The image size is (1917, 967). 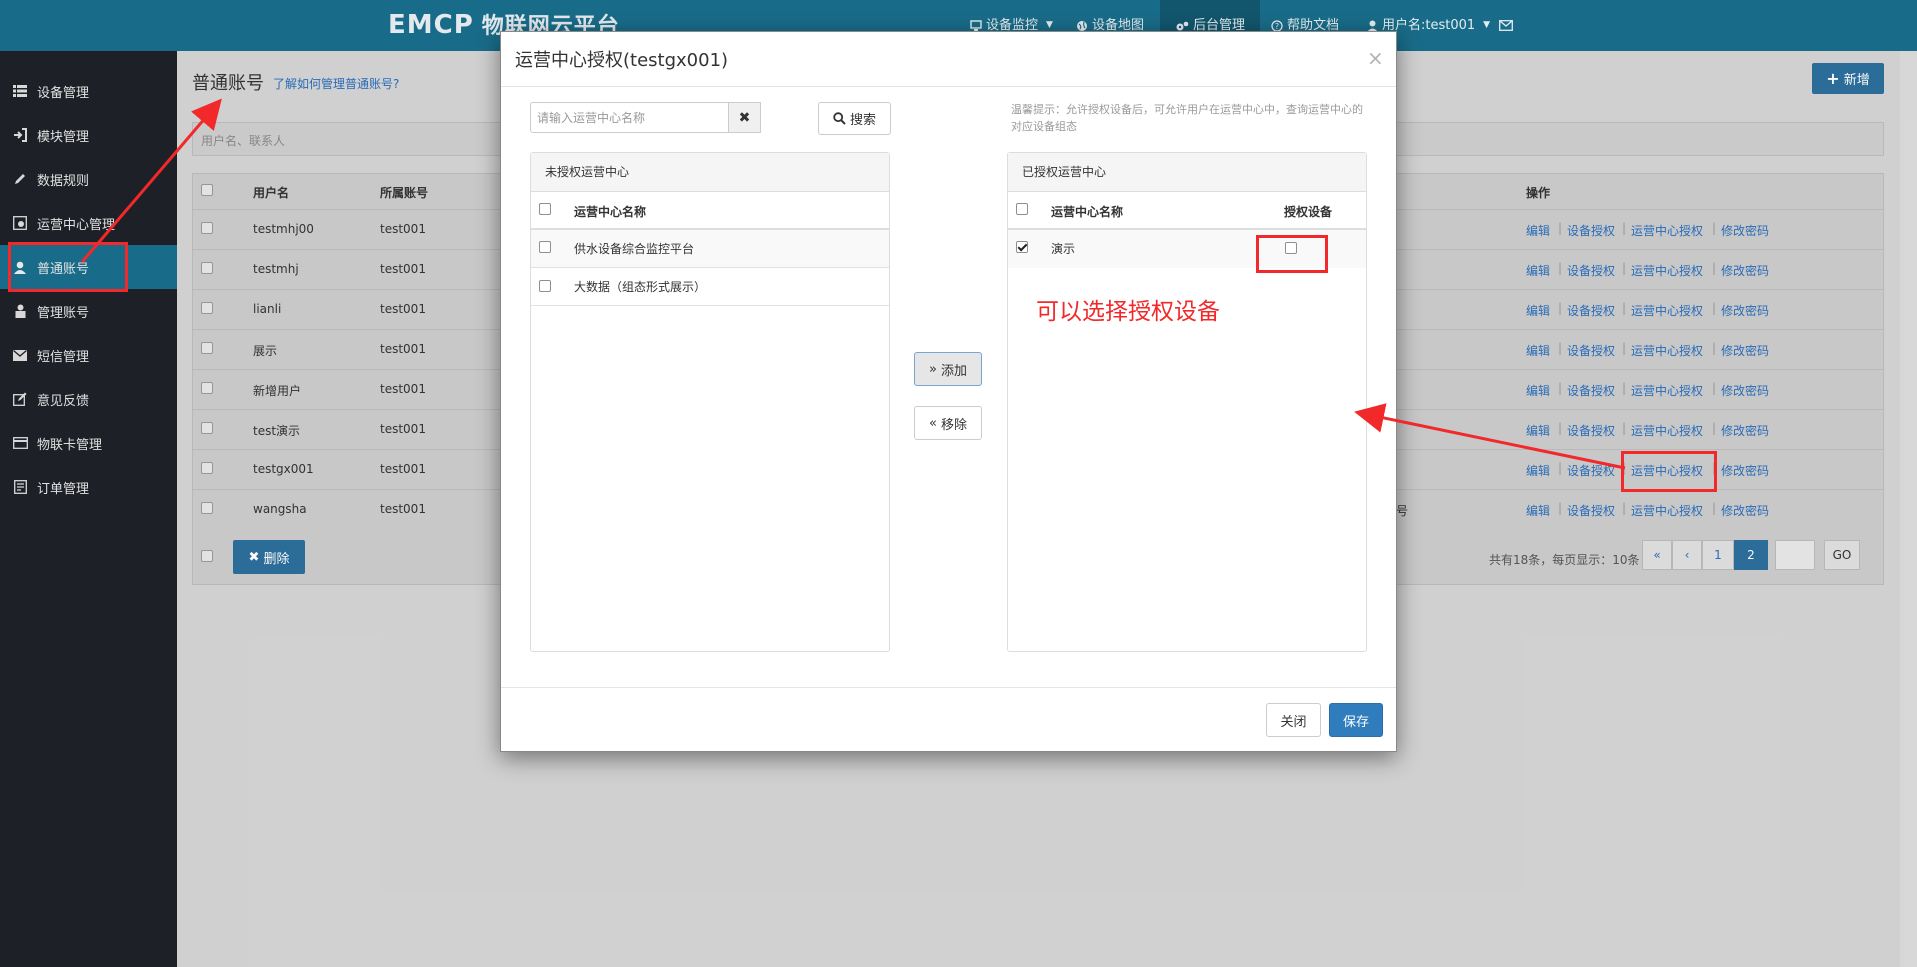 I want to click on arrow-sidebar-to-title, so click(x=151, y=180).